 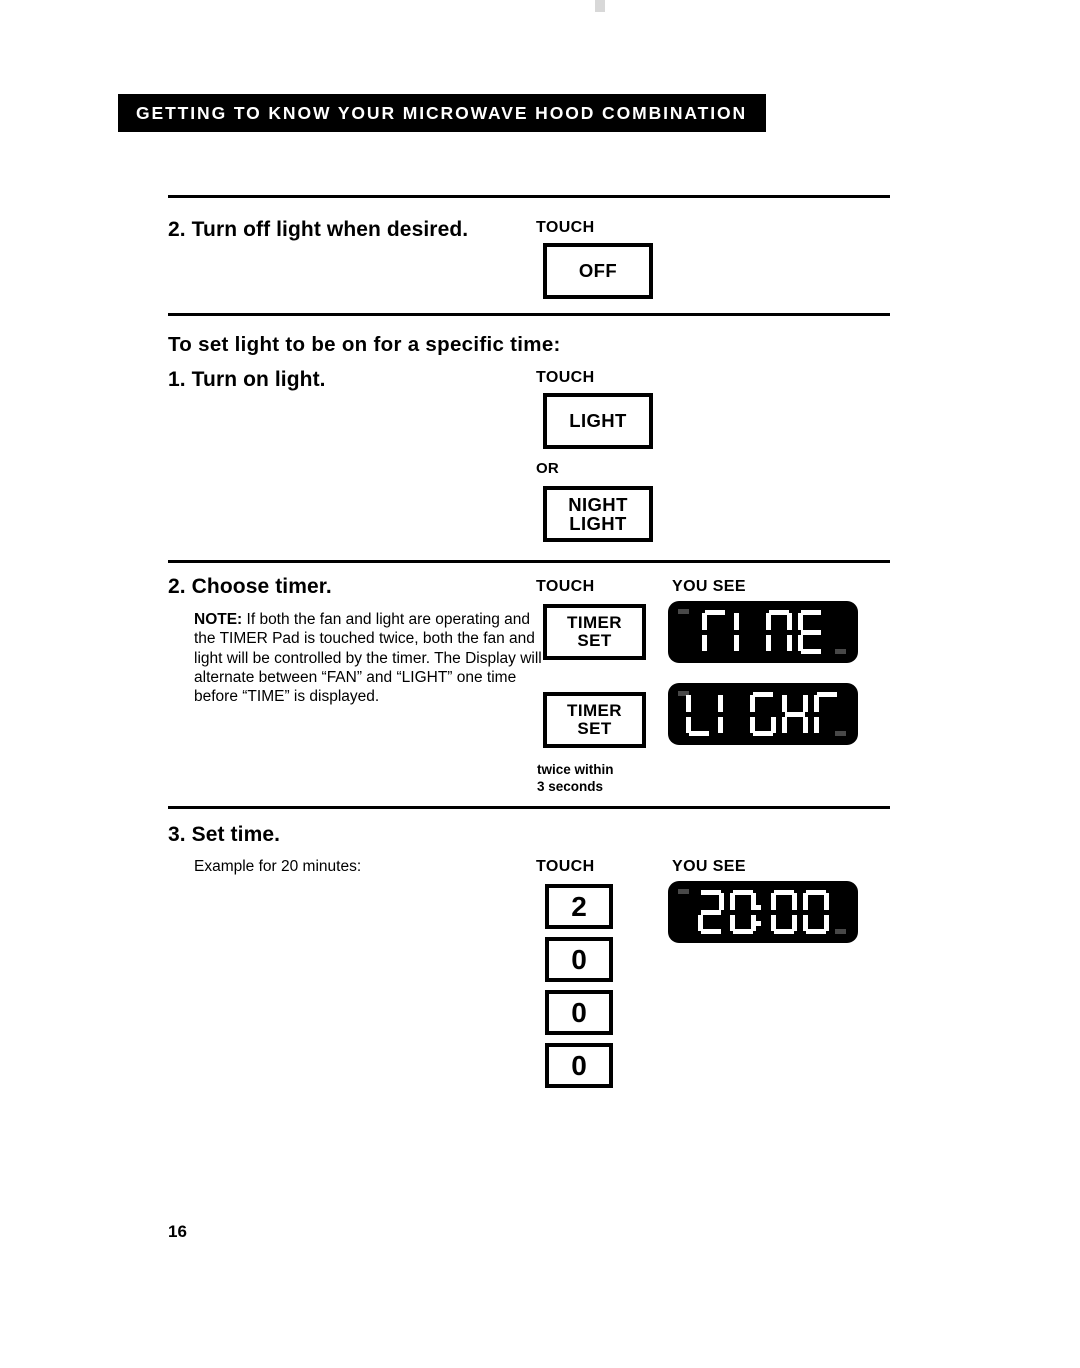 I want to click on display-panel-light, so click(x=763, y=714).